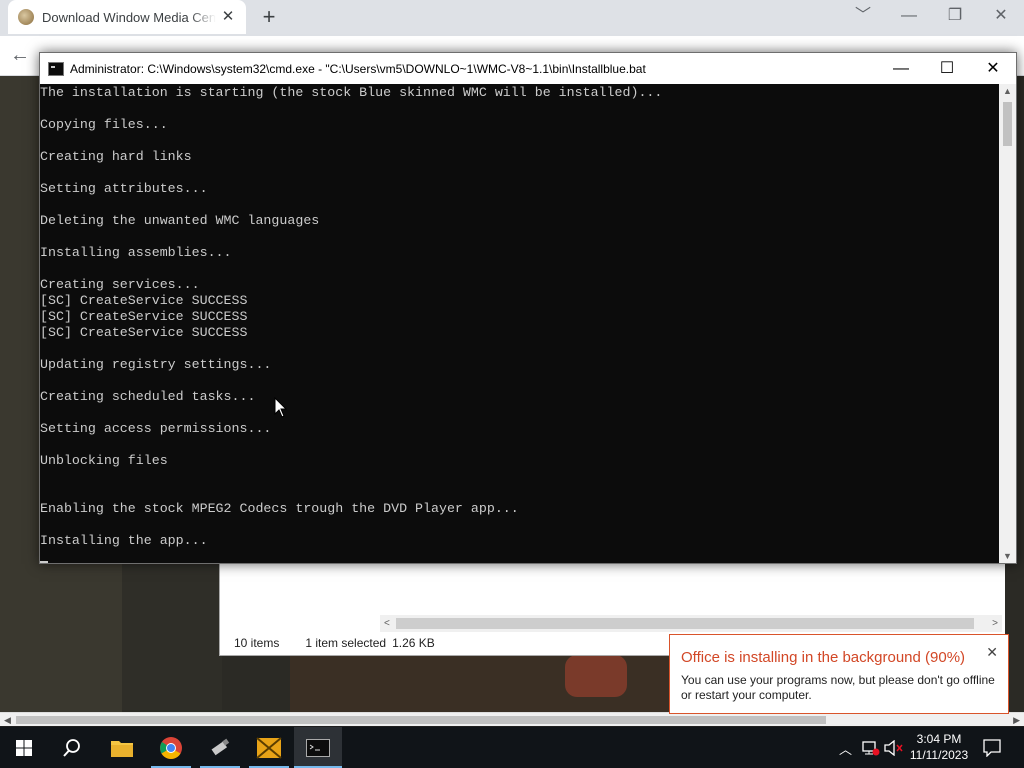 The height and width of the screenshot is (768, 1024). What do you see at coordinates (44, 562) in the screenshot?
I see `text-cursor` at bounding box center [44, 562].